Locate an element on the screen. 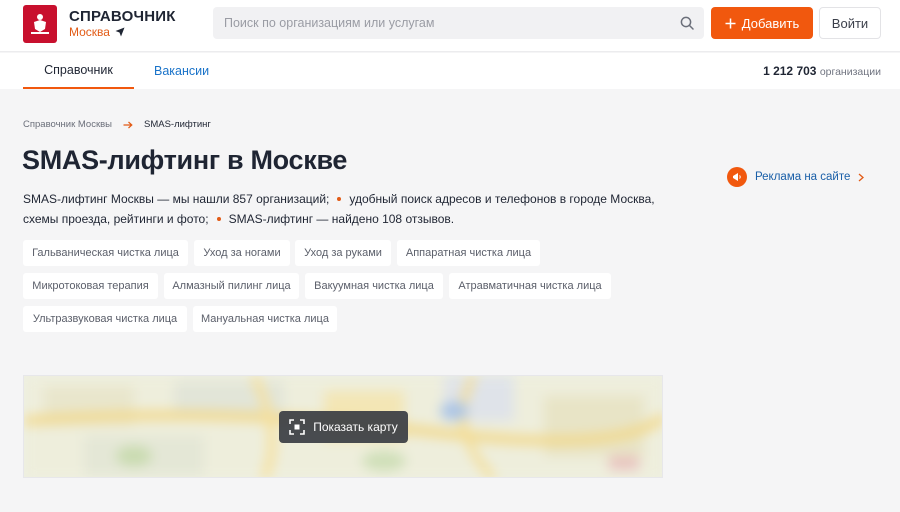 The image size is (900, 512). tab-directory: Справочник is located at coordinates (78, 71).